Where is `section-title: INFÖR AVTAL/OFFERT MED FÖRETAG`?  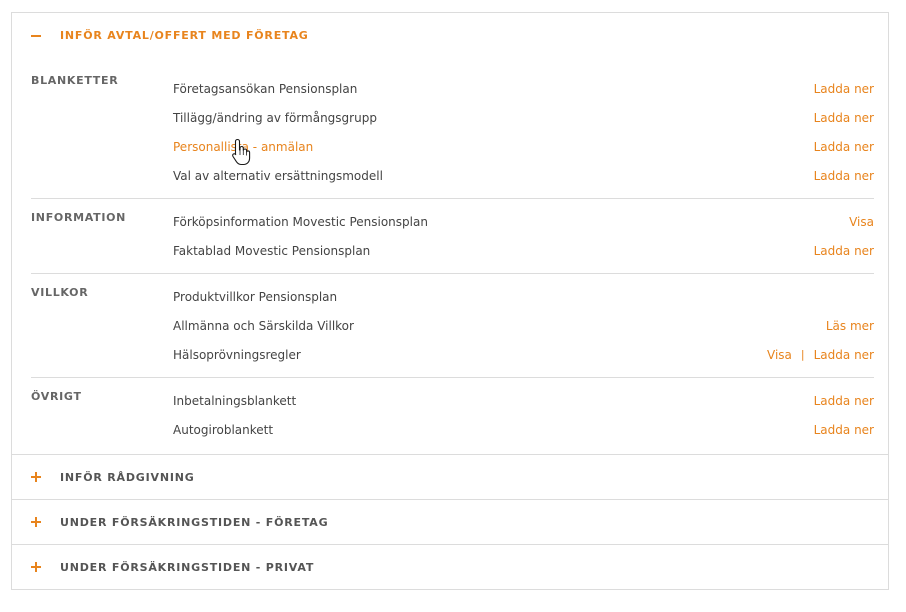
section-title: INFÖR AVTAL/OFFERT MED FÖRETAG is located at coordinates (184, 35).